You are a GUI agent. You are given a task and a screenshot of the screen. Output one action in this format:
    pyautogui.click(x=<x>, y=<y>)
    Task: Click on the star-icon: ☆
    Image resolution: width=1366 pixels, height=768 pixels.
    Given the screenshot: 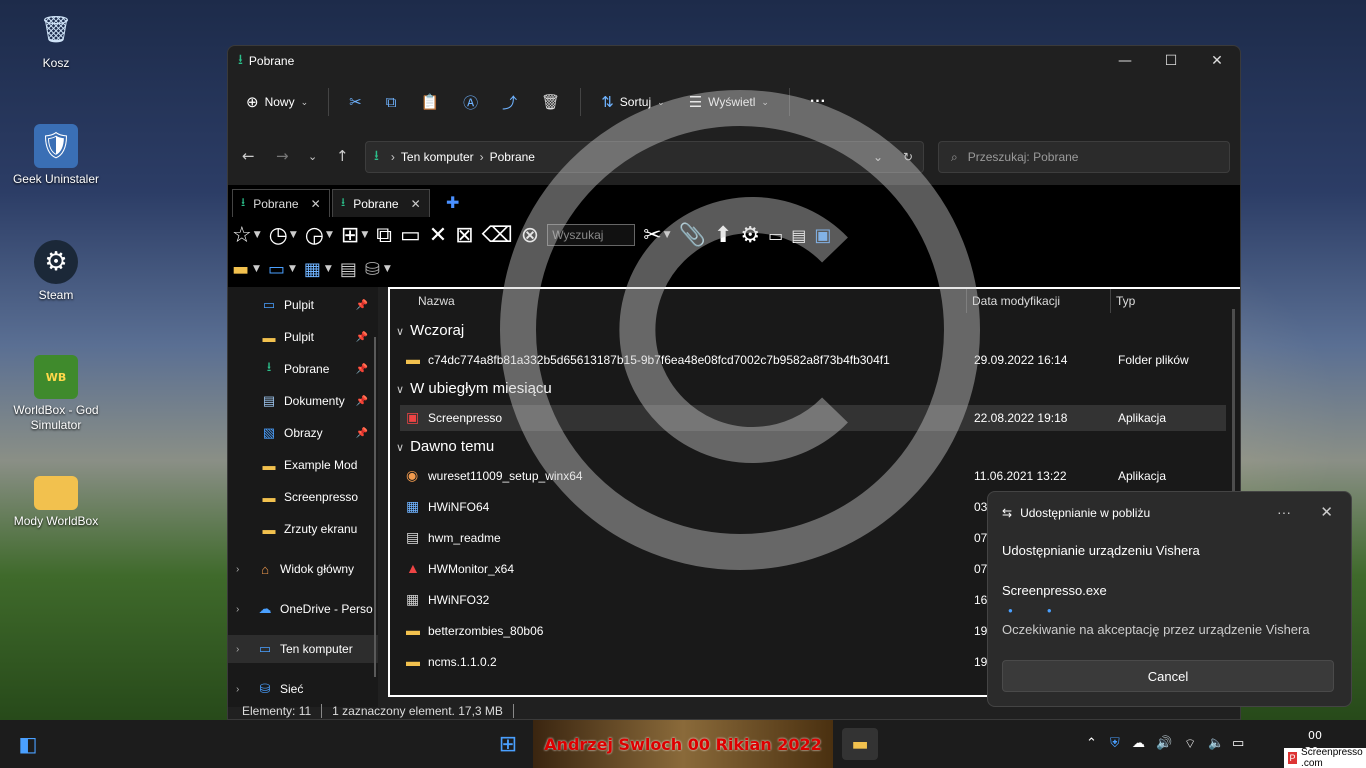 What is the action you would take?
    pyautogui.click(x=242, y=235)
    